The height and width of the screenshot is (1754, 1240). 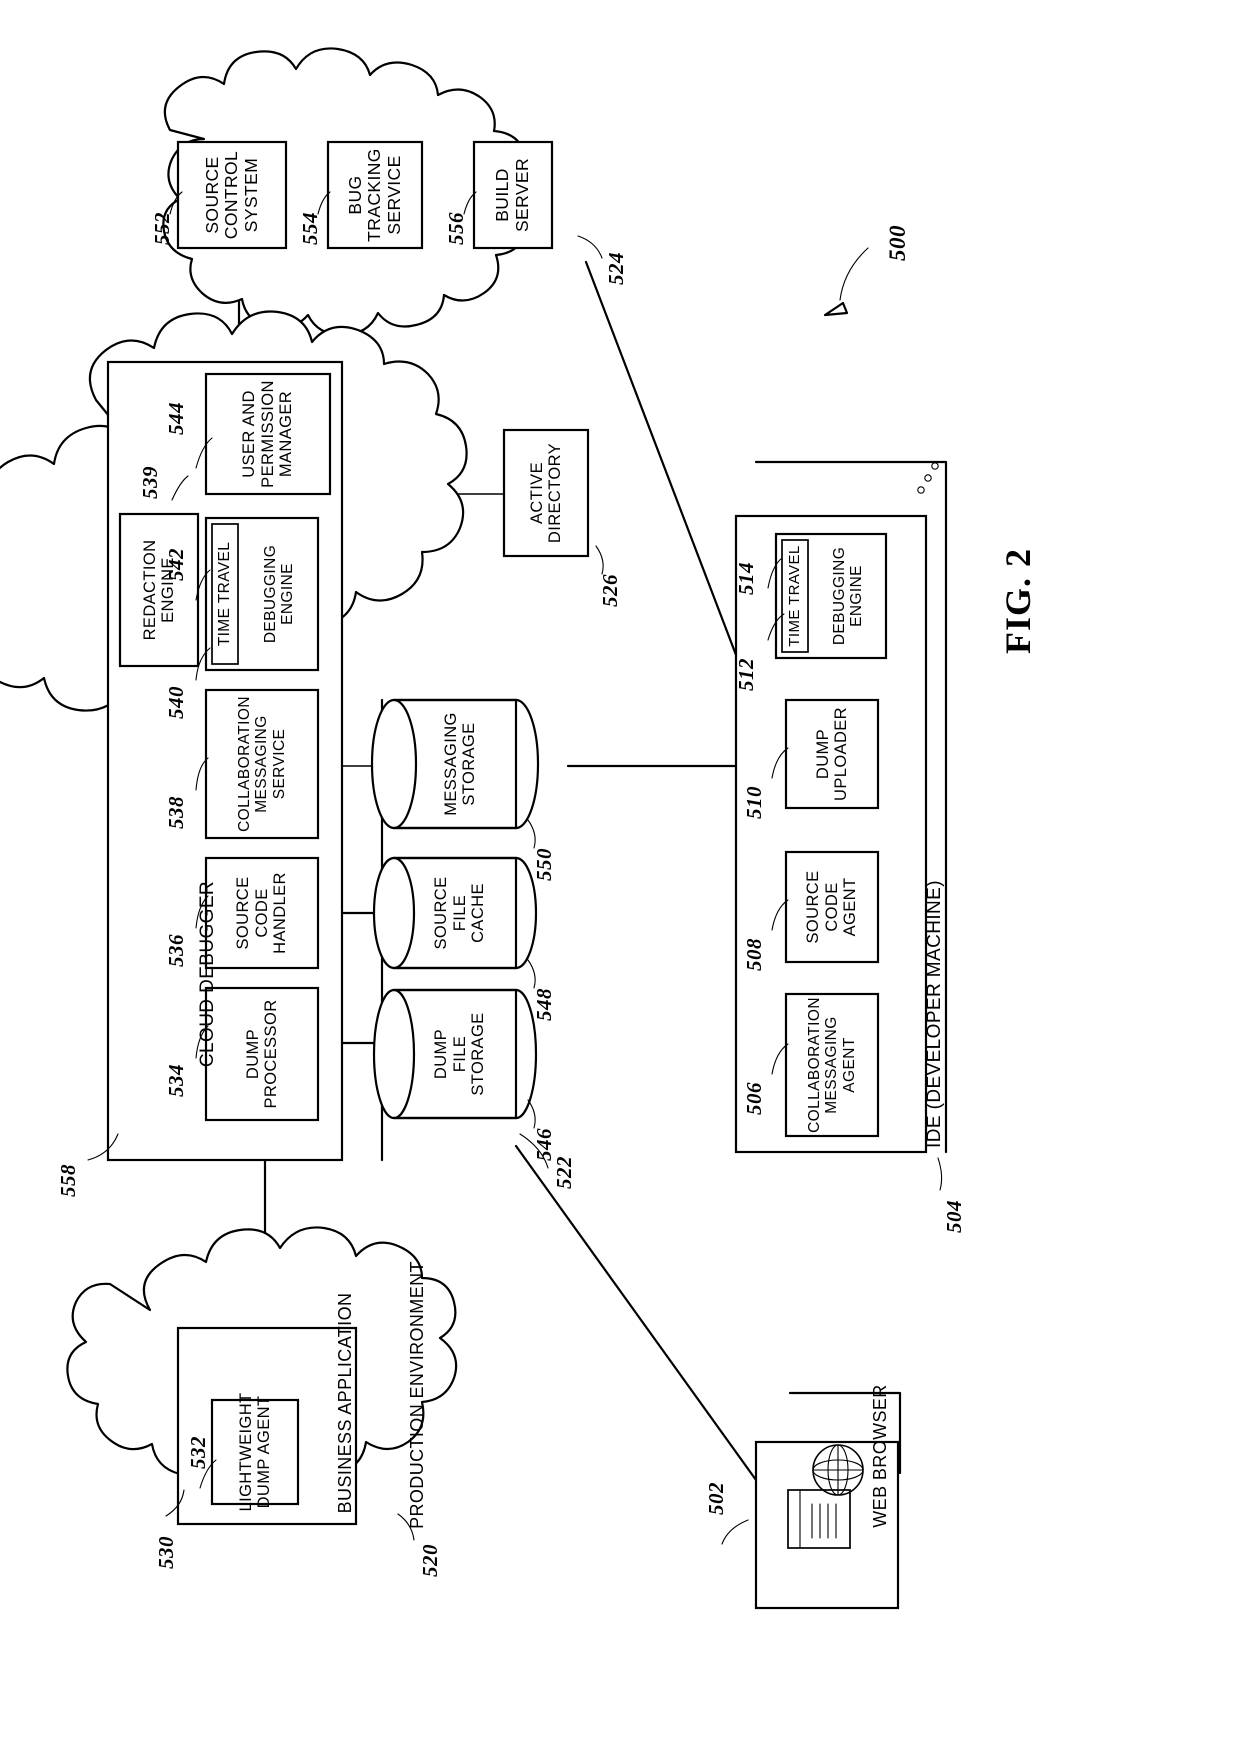 I want to click on ref-504: 504, so click(x=954, y=1216).